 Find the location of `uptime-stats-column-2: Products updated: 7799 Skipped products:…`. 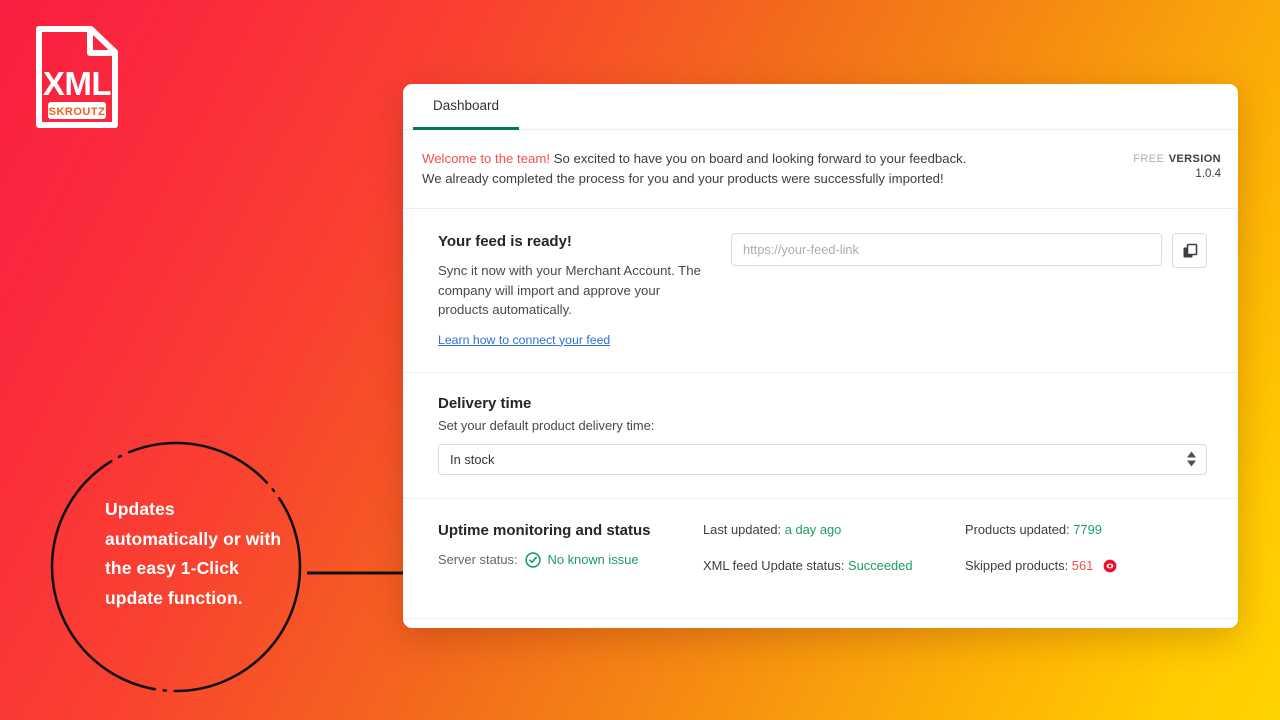

uptime-stats-column-2: Products updated: 7799 Skipped products:… is located at coordinates (1086, 558).